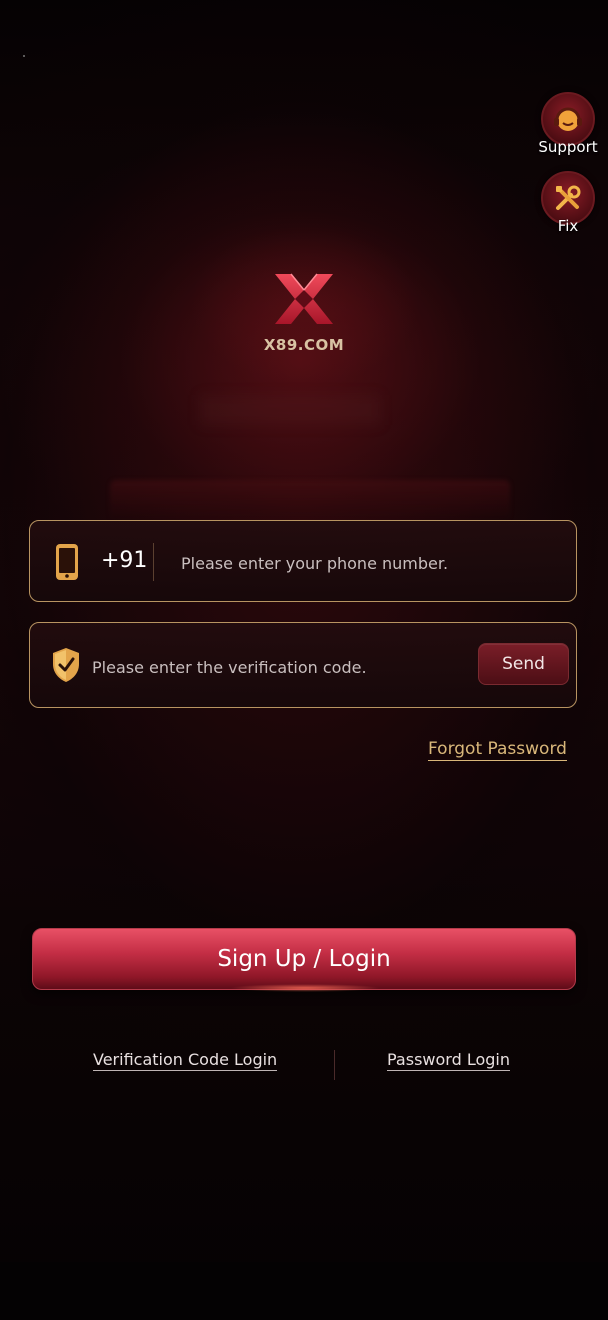  What do you see at coordinates (124, 560) in the screenshot?
I see `country-code: +91` at bounding box center [124, 560].